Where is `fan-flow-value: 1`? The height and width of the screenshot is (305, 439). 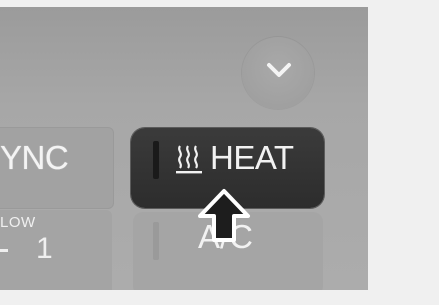
fan-flow-value: 1 is located at coordinates (44, 248).